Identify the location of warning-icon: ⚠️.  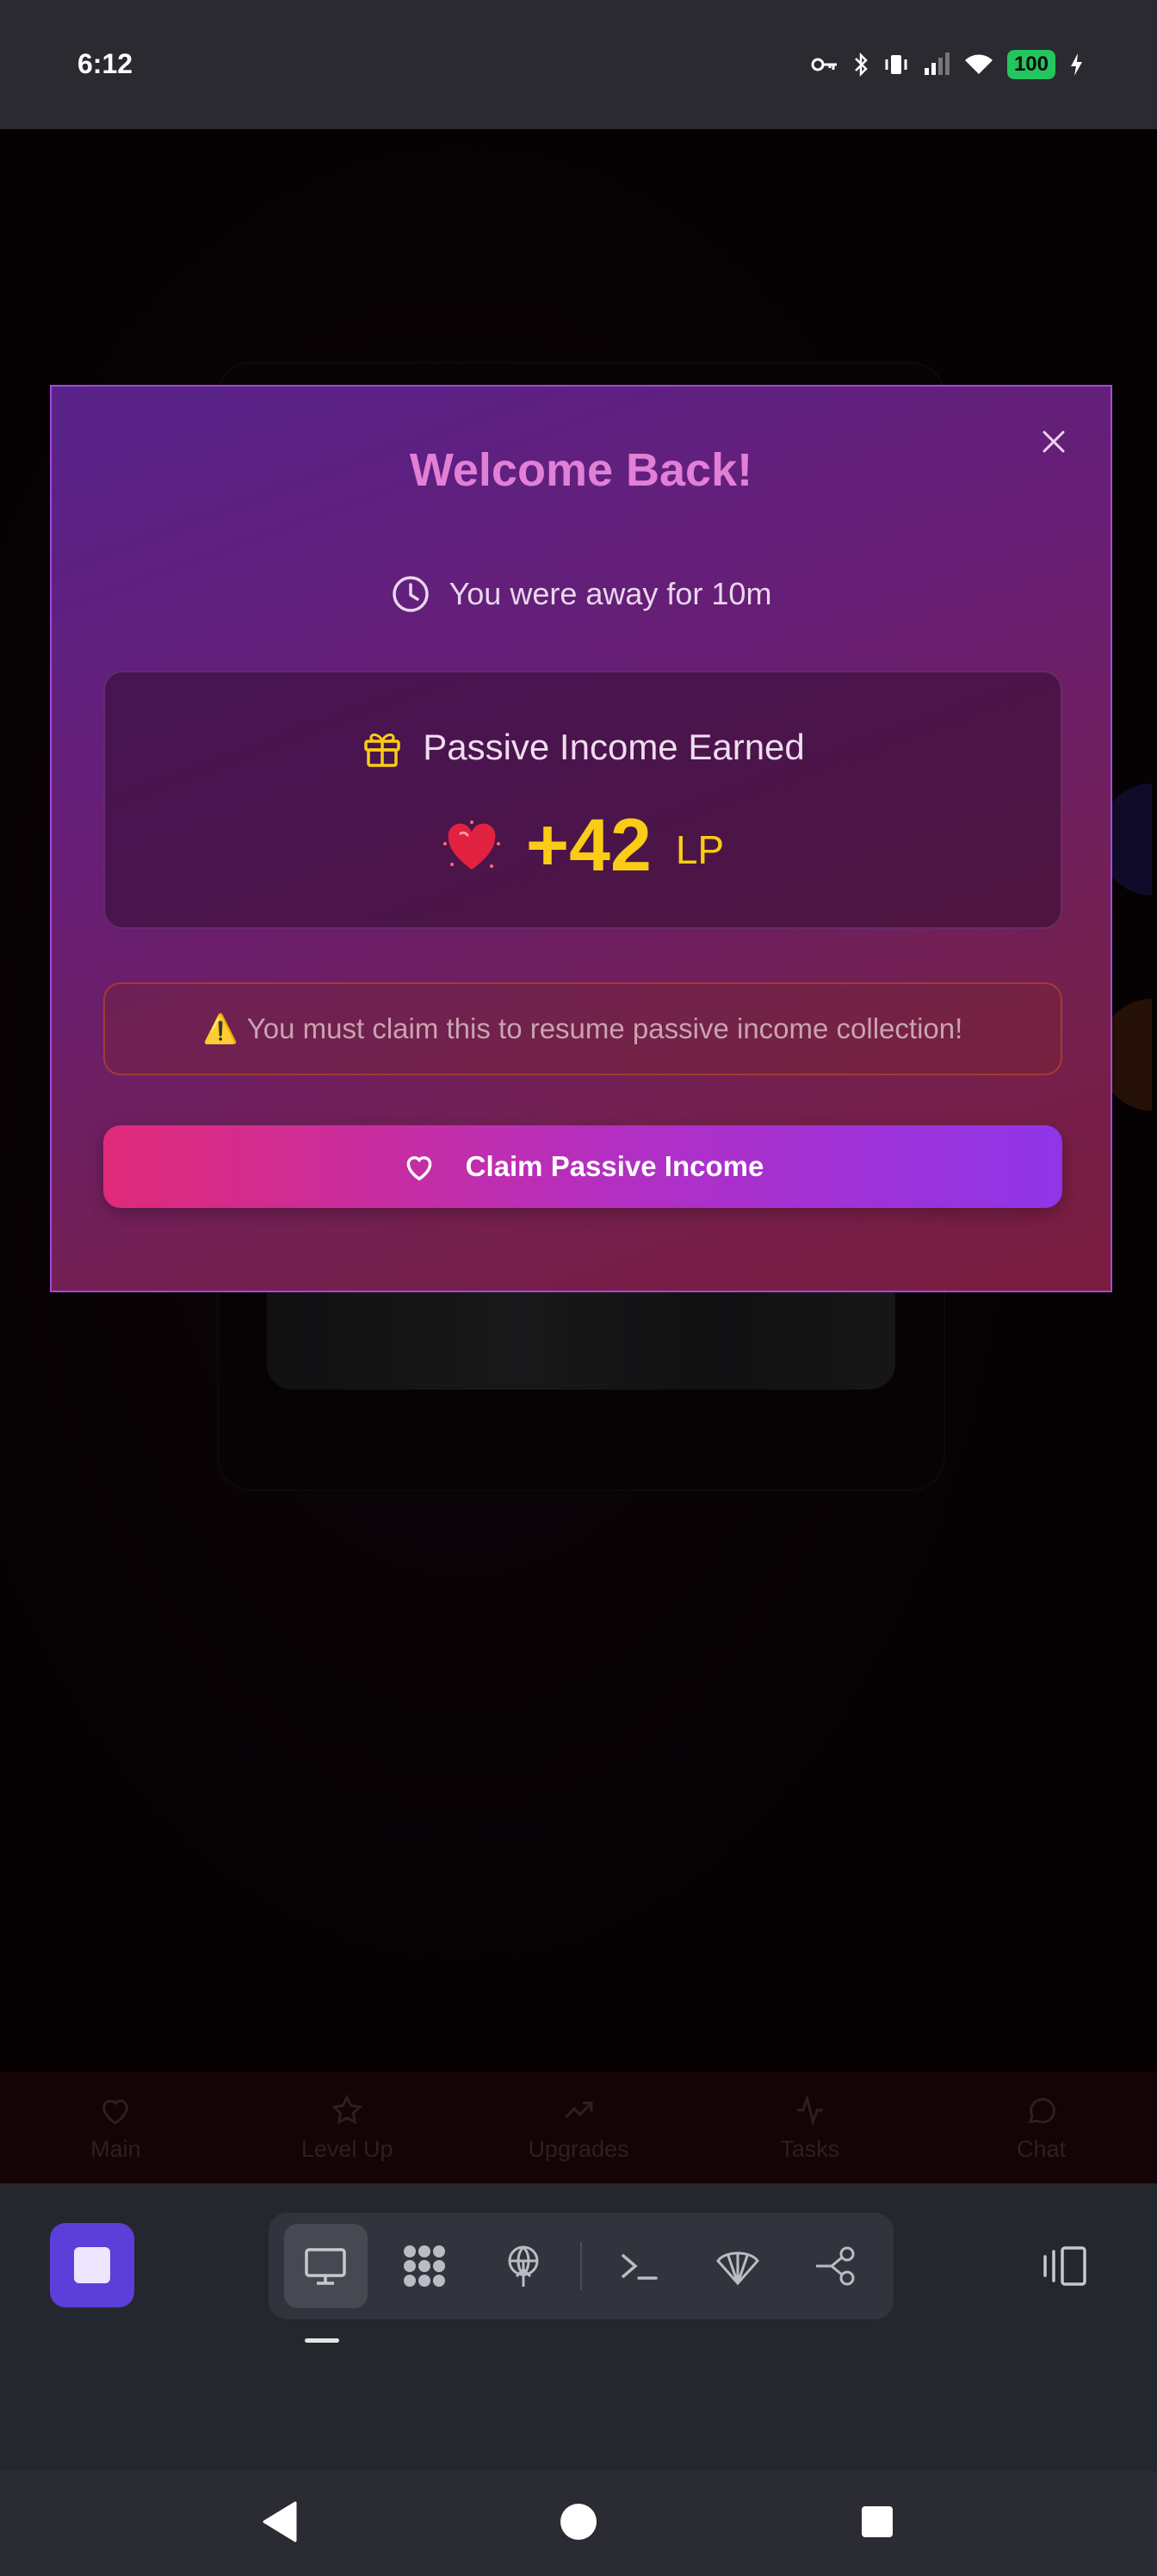
(220, 1028).